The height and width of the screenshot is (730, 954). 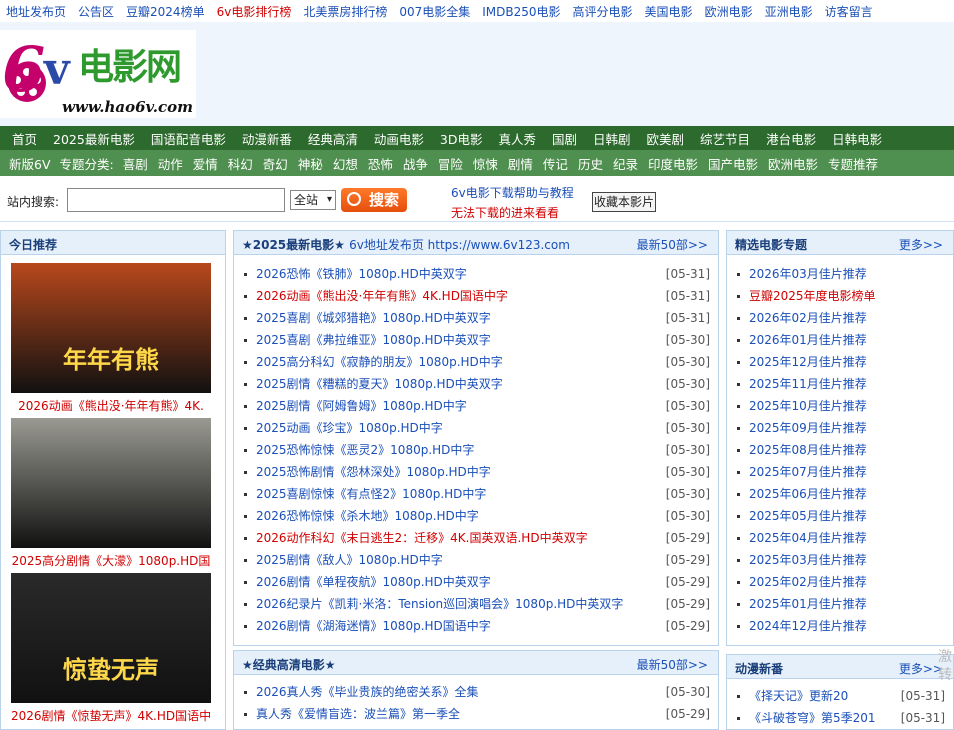 What do you see at coordinates (349, 560) in the screenshot?
I see `item-link: 2025剧情《敌人》1080p.HD中字` at bounding box center [349, 560].